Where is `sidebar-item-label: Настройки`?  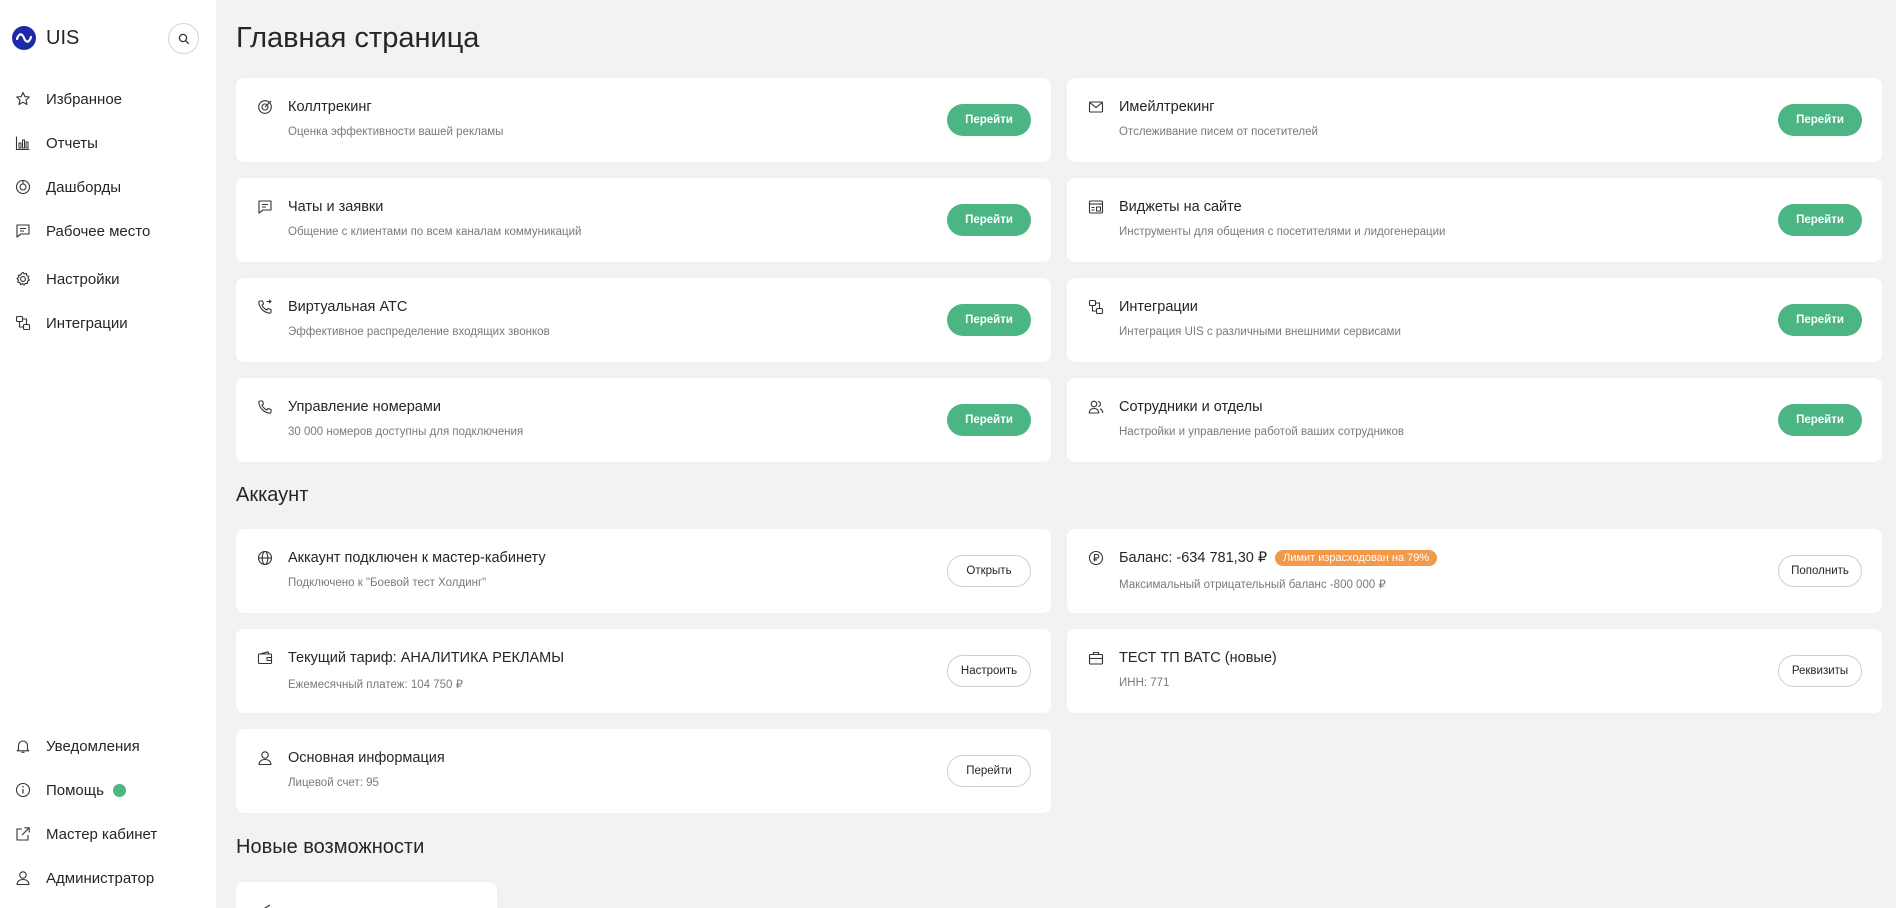
sidebar-item-label: Настройки is located at coordinates (83, 279).